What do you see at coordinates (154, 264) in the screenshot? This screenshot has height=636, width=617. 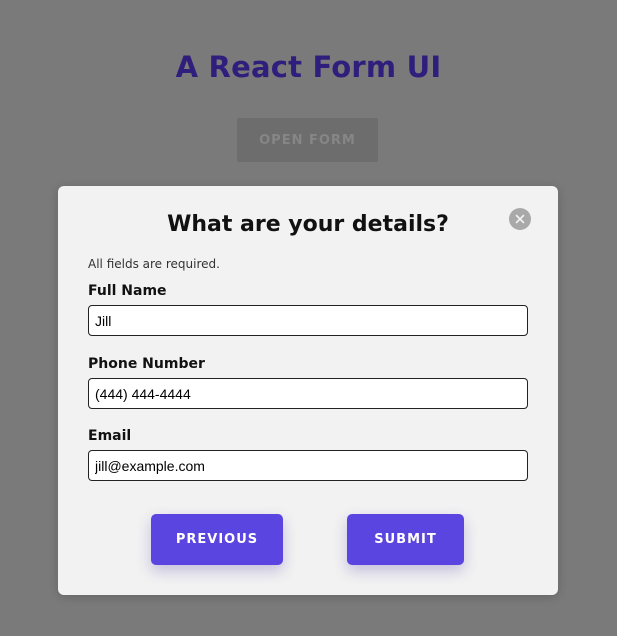 I see `required-note: All fields are required.` at bounding box center [154, 264].